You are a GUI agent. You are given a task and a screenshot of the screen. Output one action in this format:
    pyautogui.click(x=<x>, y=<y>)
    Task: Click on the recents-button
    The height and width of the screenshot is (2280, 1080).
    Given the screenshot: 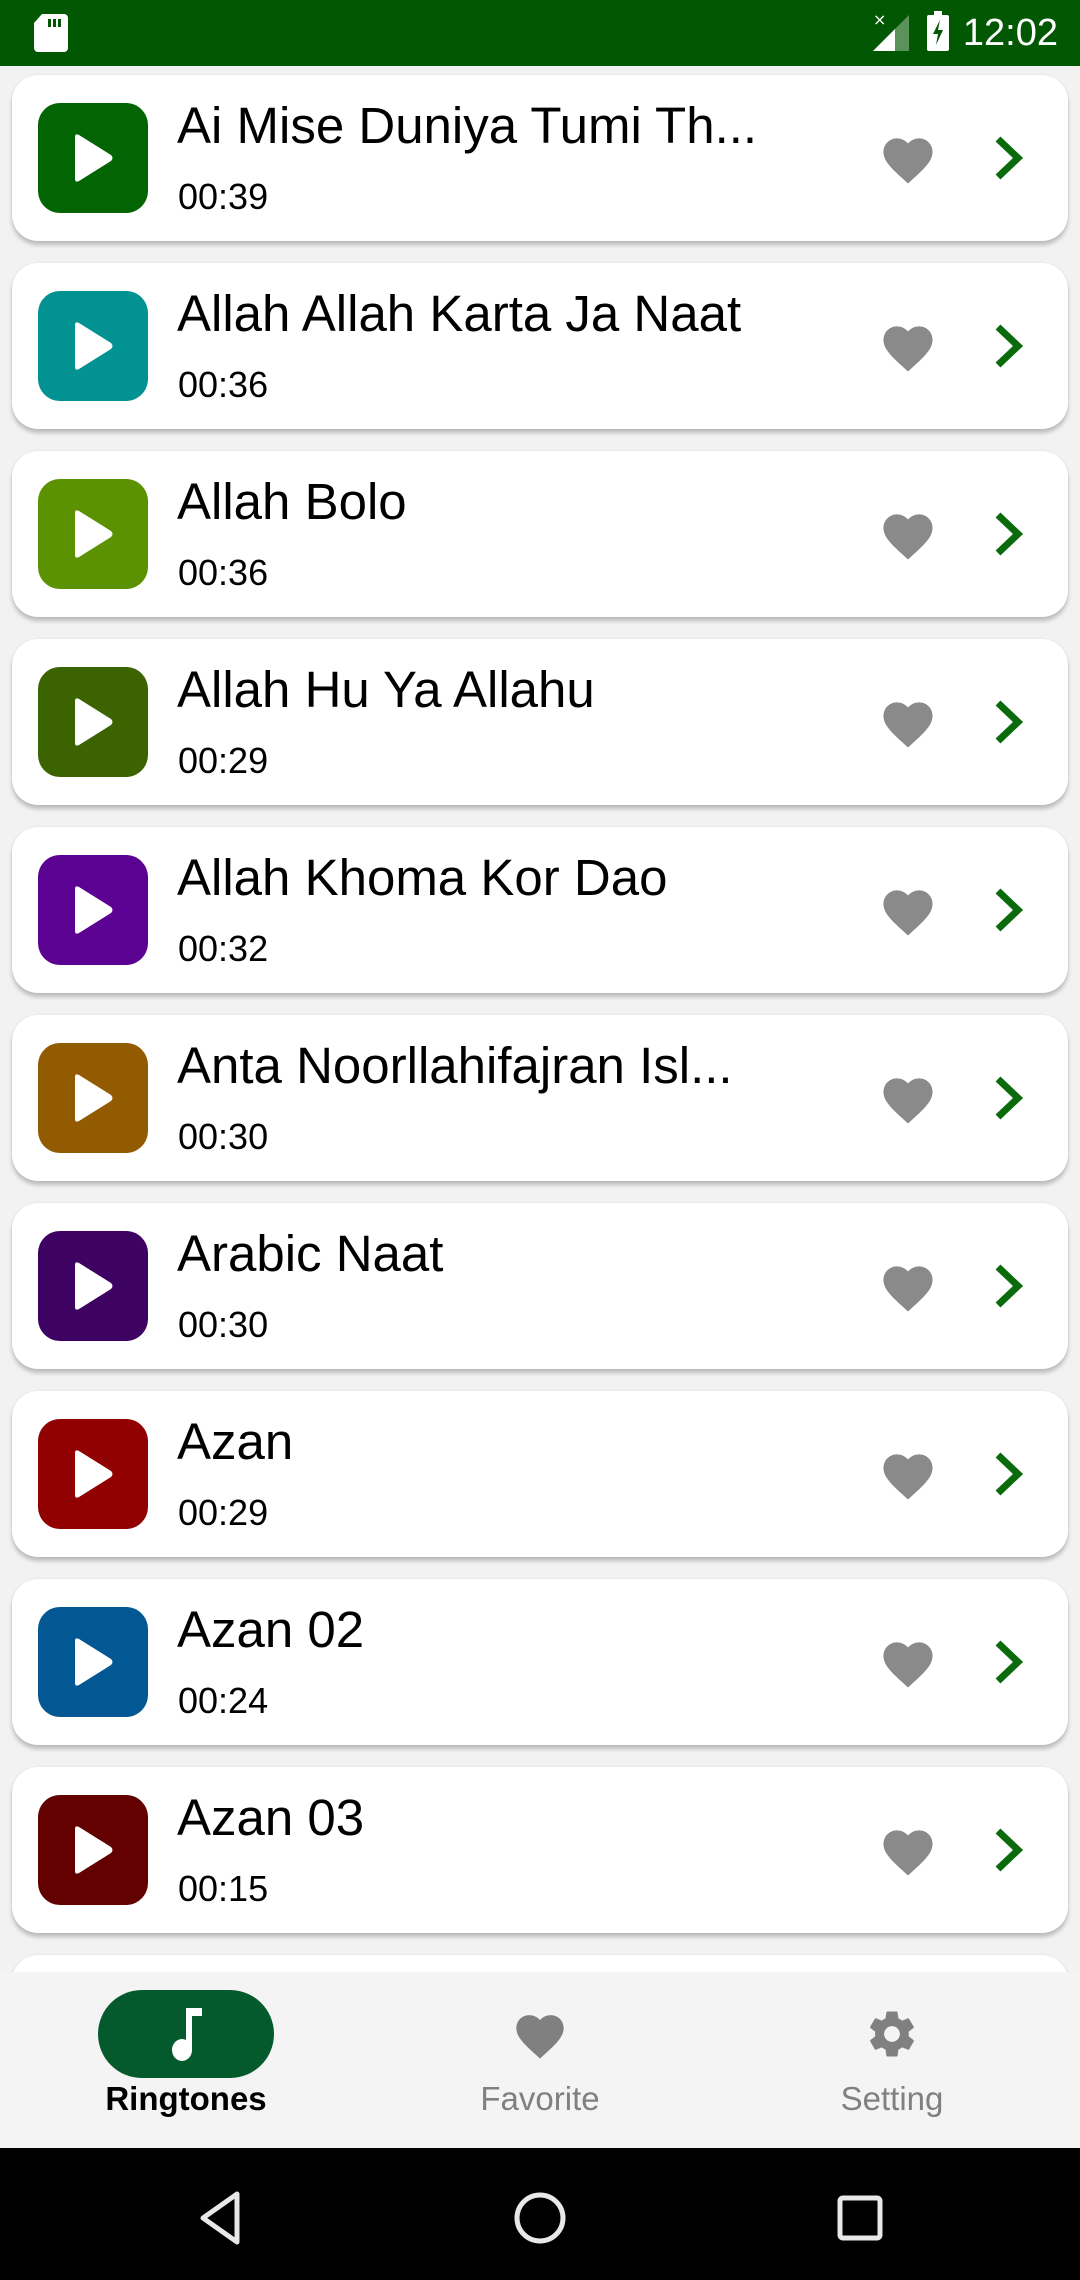 What is the action you would take?
    pyautogui.click(x=860, y=2218)
    